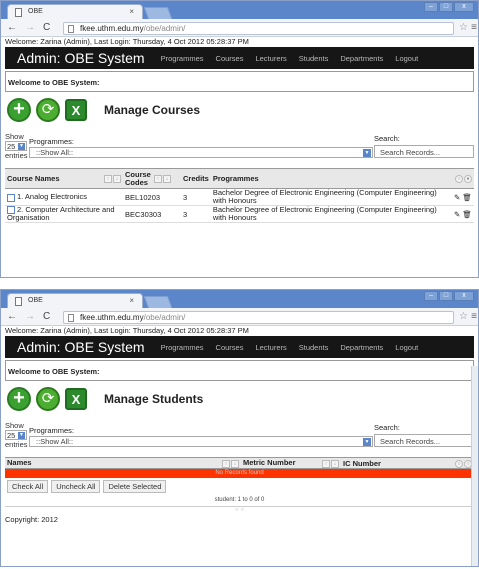 This screenshot has height=569, width=479. I want to click on col-ic-number: IC Number, so click(396, 463).